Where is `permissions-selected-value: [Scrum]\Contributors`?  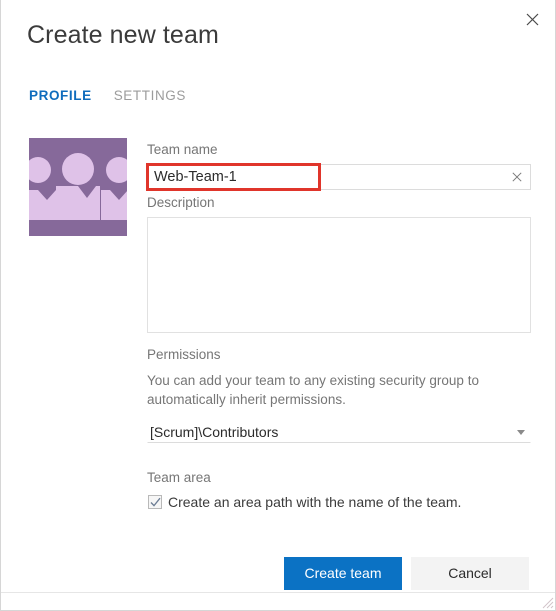 permissions-selected-value: [Scrum]\Contributors is located at coordinates (214, 432).